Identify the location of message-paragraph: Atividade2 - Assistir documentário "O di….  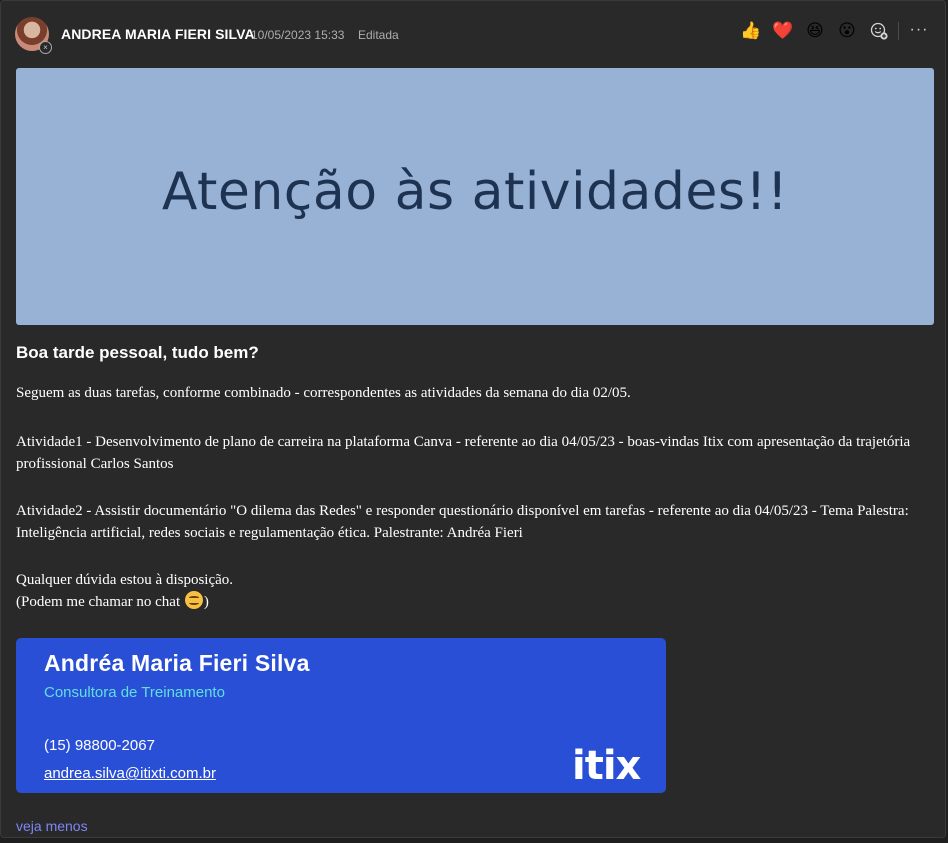
(462, 522).